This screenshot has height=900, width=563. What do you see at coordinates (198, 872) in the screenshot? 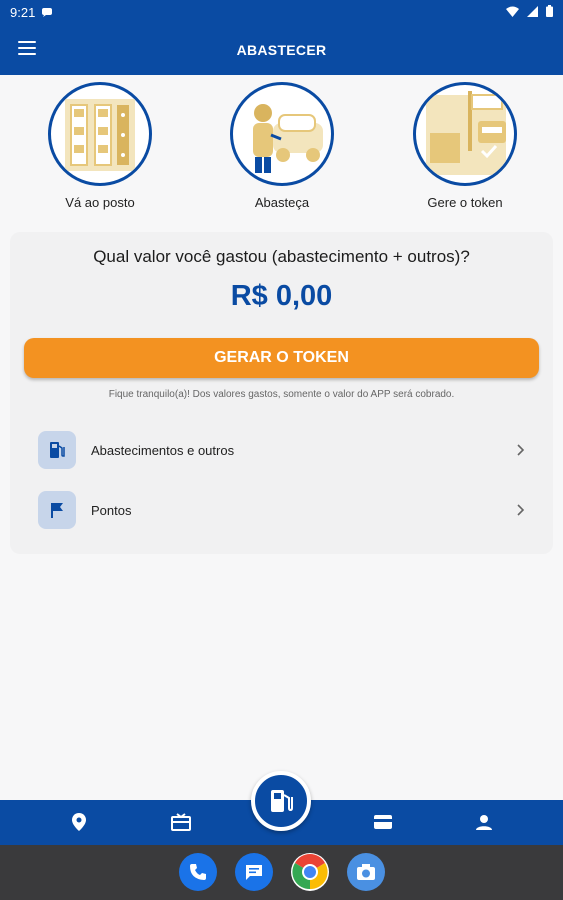
I see `phone-icon` at bounding box center [198, 872].